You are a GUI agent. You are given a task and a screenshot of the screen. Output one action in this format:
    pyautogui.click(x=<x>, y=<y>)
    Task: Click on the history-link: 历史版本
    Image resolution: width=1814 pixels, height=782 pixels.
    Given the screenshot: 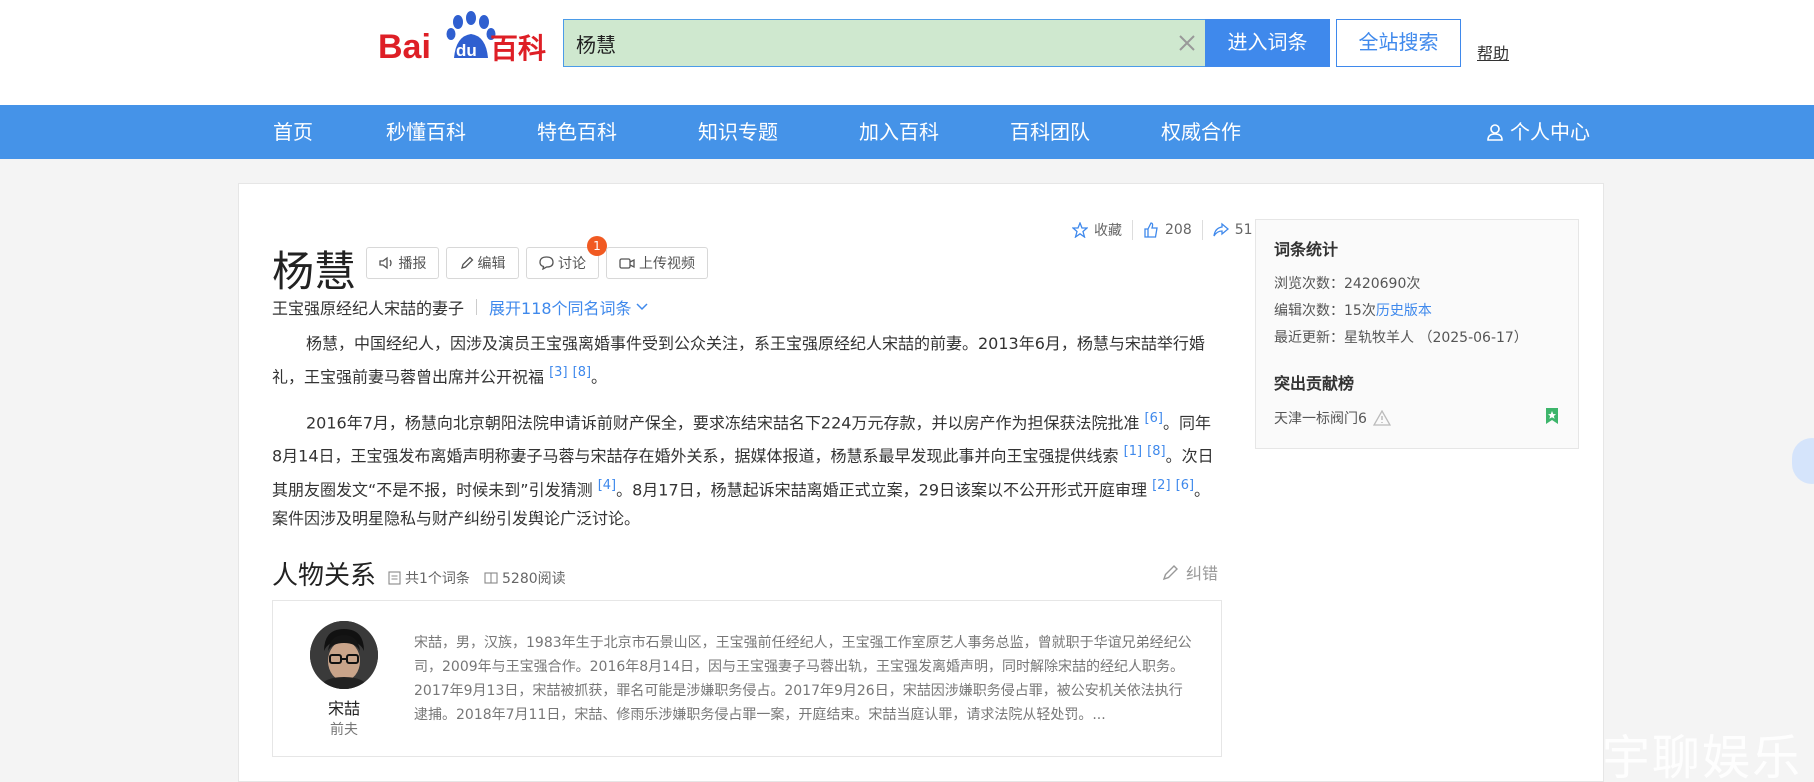 What is the action you would take?
    pyautogui.click(x=1404, y=311)
    